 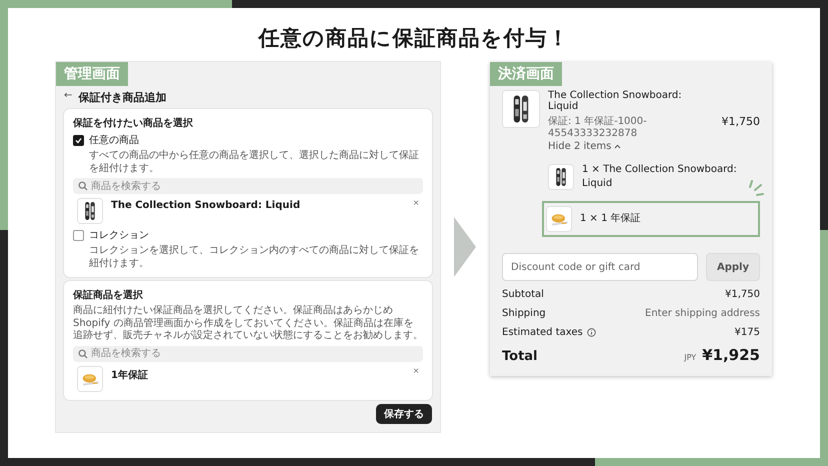 I want to click on product-variant: 保証: 1 年保証-1000-45543333232878, so click(x=598, y=126).